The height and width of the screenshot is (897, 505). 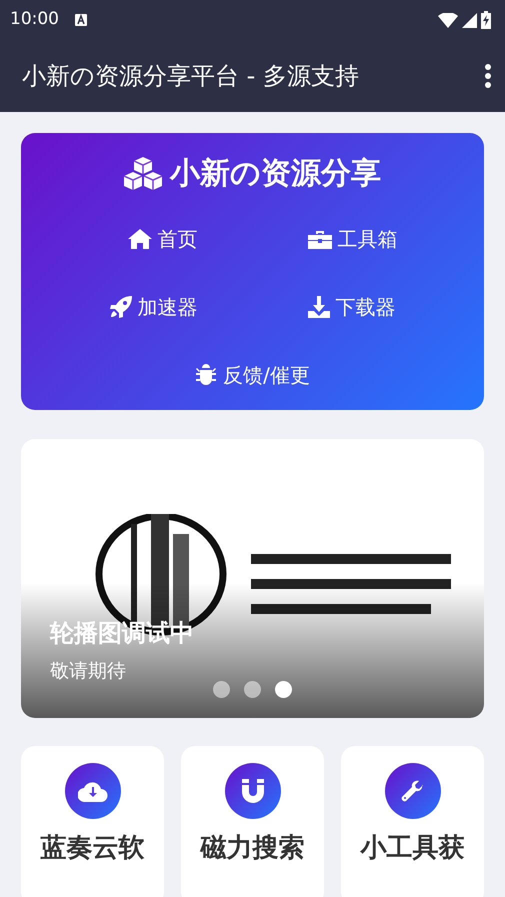 I want to click on cloud-download-icon, so click(x=93, y=791).